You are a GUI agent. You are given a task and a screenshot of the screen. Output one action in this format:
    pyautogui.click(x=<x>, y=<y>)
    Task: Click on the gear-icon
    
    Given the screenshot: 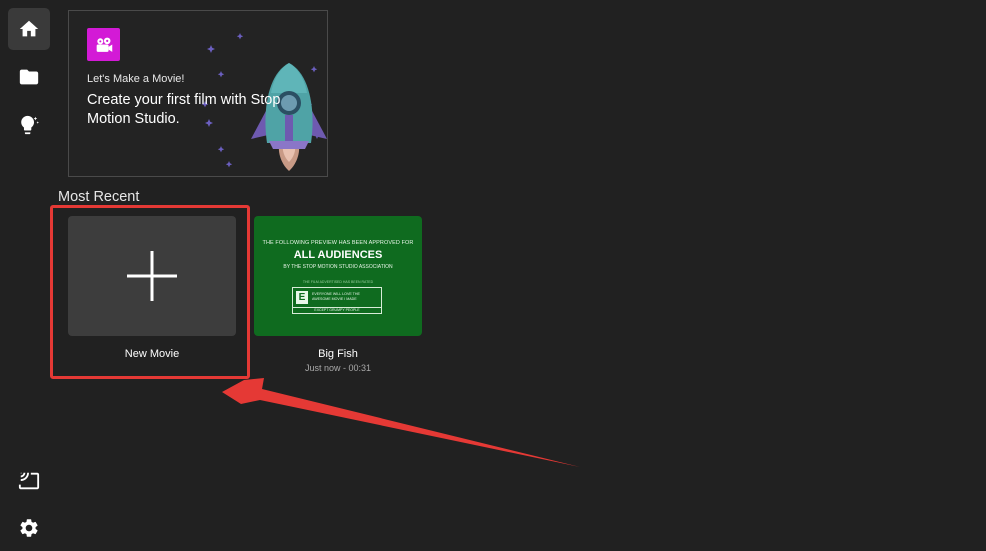 What is the action you would take?
    pyautogui.click(x=29, y=528)
    